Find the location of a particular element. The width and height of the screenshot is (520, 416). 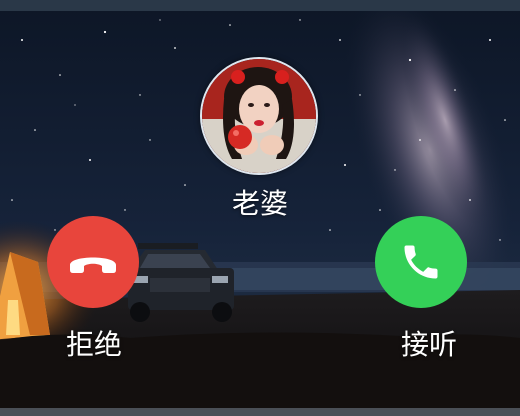

decline-call-button is located at coordinates (93, 262).